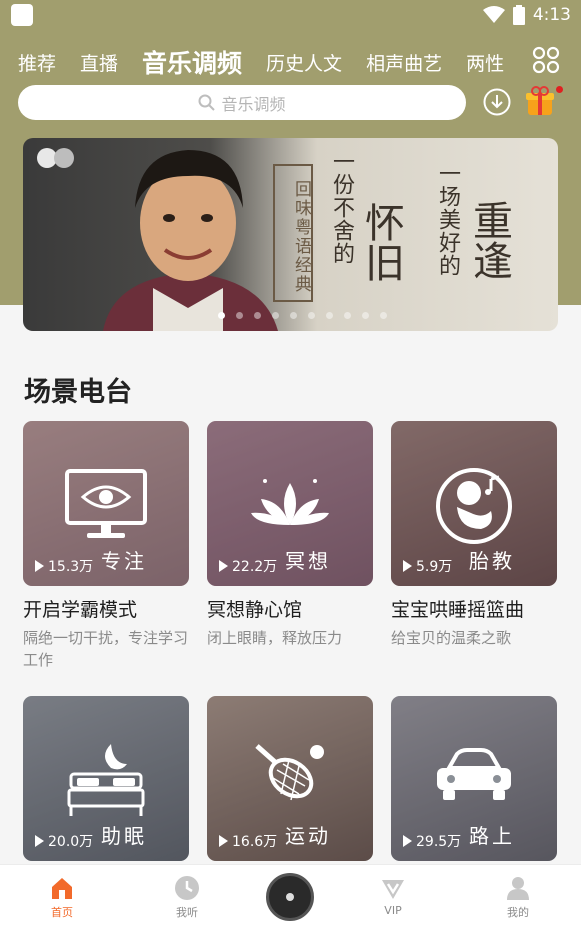 This screenshot has height=930, width=581. Describe the element at coordinates (71, 842) in the screenshot. I see `play-count-value: 20.0万` at that location.